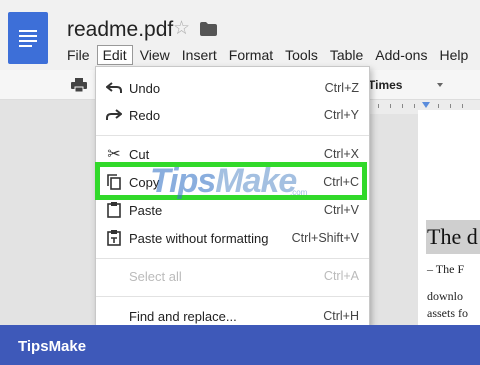 This screenshot has width=480, height=365. What do you see at coordinates (114, 88) in the screenshot?
I see `undo-icon` at bounding box center [114, 88].